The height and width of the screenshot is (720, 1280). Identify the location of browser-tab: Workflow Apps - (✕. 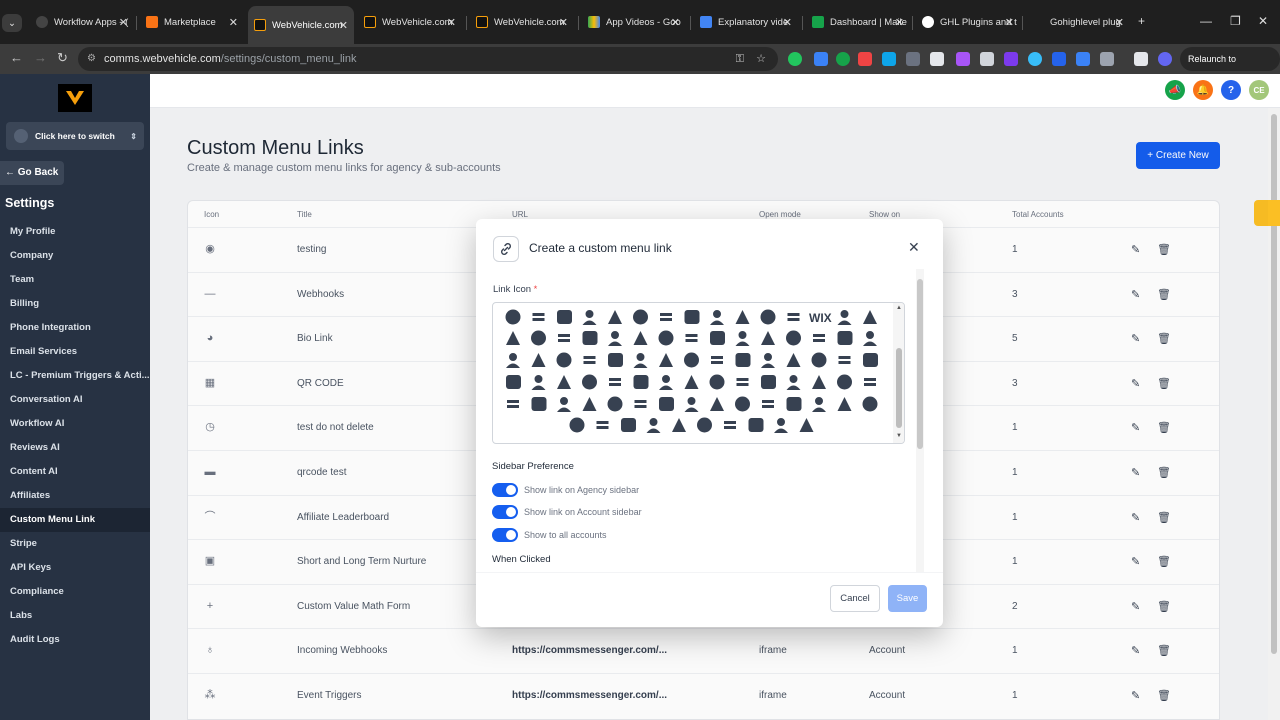
(82, 22).